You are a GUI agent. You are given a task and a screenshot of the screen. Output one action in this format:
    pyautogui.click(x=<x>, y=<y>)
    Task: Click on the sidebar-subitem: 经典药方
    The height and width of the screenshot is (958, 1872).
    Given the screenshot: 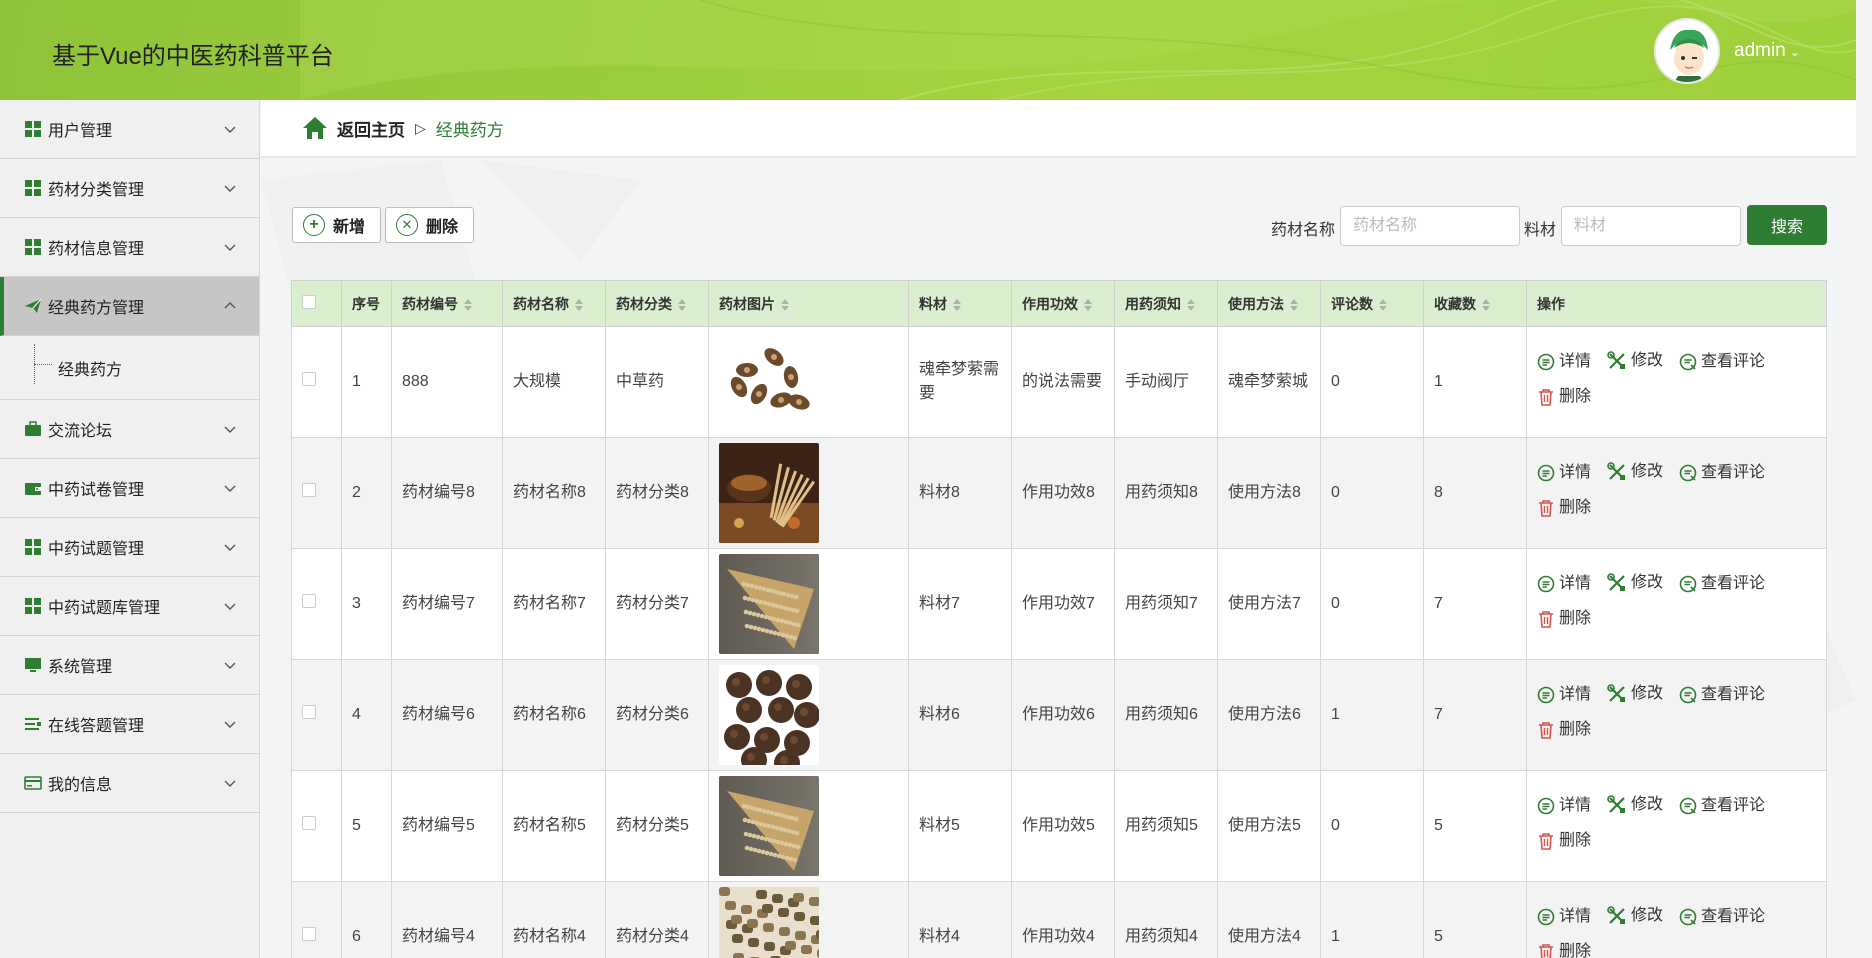 What is the action you would take?
    pyautogui.click(x=129, y=368)
    